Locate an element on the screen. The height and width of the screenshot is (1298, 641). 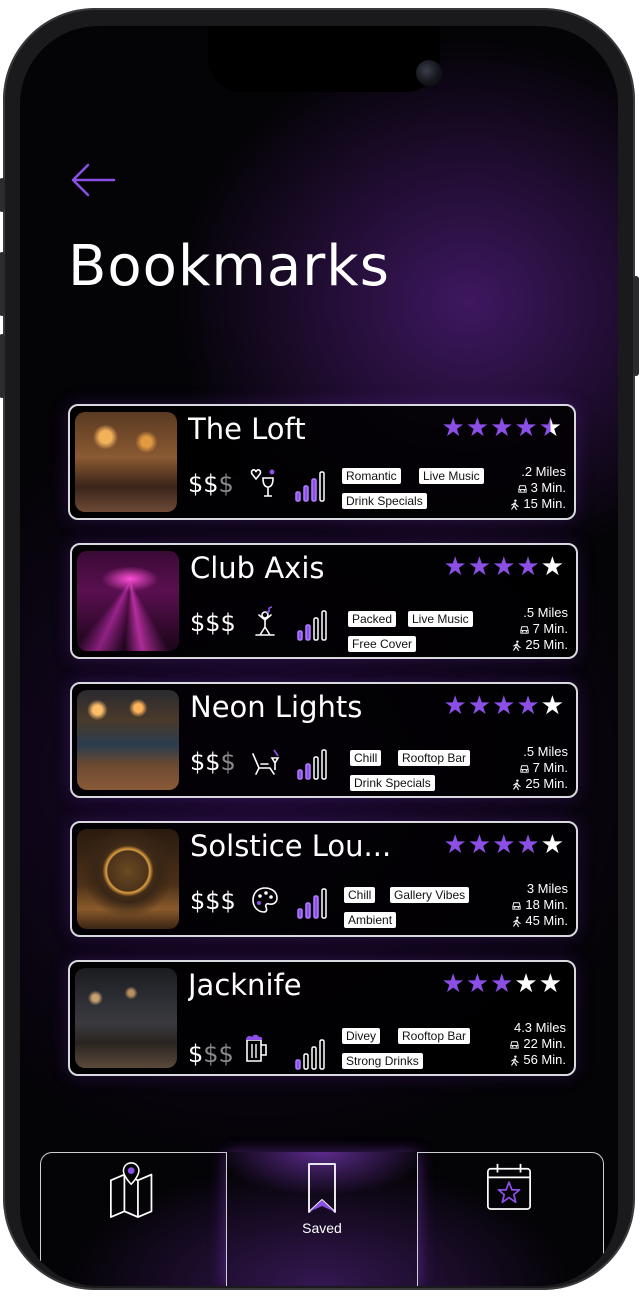
tag: Free Cover is located at coordinates (382, 644).